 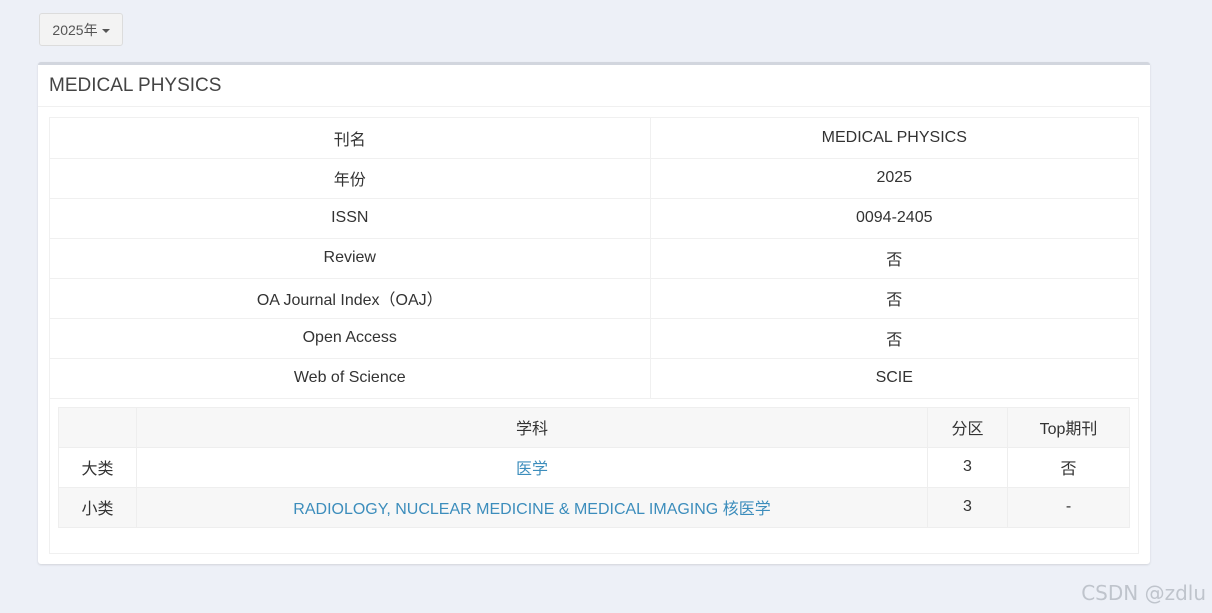 I want to click on table-row: 年份 2025, so click(x=594, y=178).